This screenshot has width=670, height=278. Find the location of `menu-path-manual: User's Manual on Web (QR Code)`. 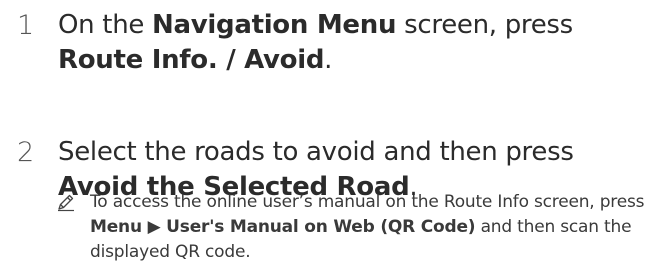

menu-path-manual: User's Manual on Web (QR Code) is located at coordinates (321, 227).